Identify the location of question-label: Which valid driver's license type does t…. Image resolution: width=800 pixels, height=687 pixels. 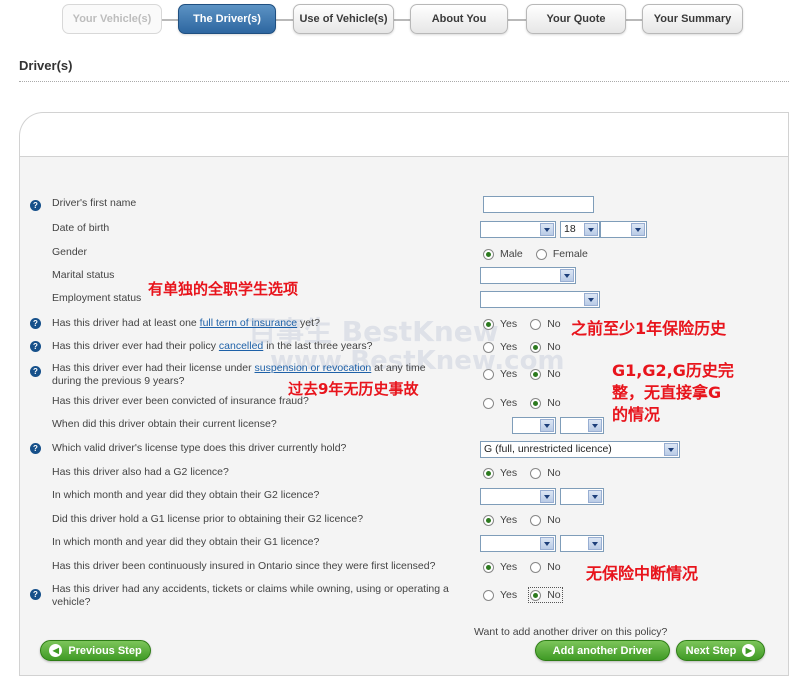
(199, 448).